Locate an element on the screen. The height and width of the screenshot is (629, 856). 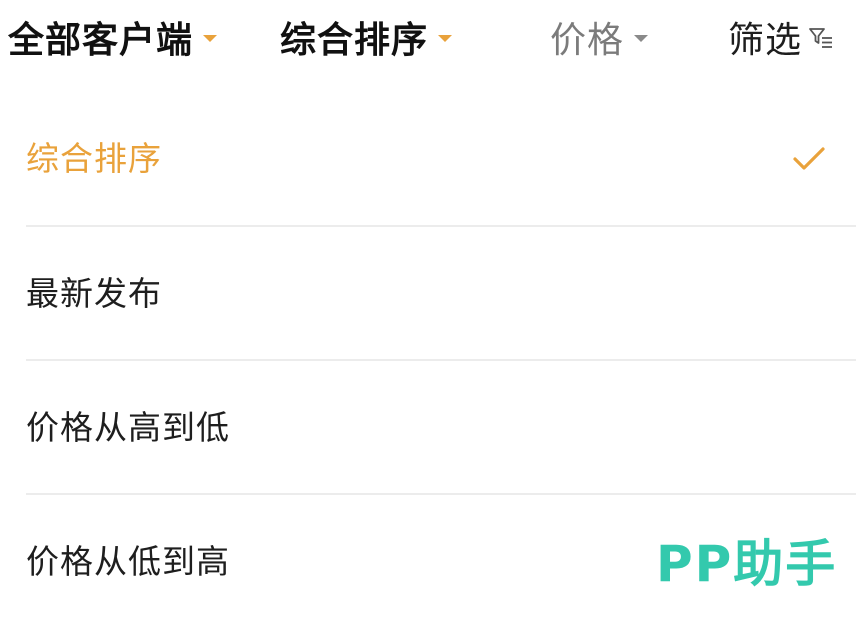
tab-price-label: 价格 is located at coordinates (587, 40).